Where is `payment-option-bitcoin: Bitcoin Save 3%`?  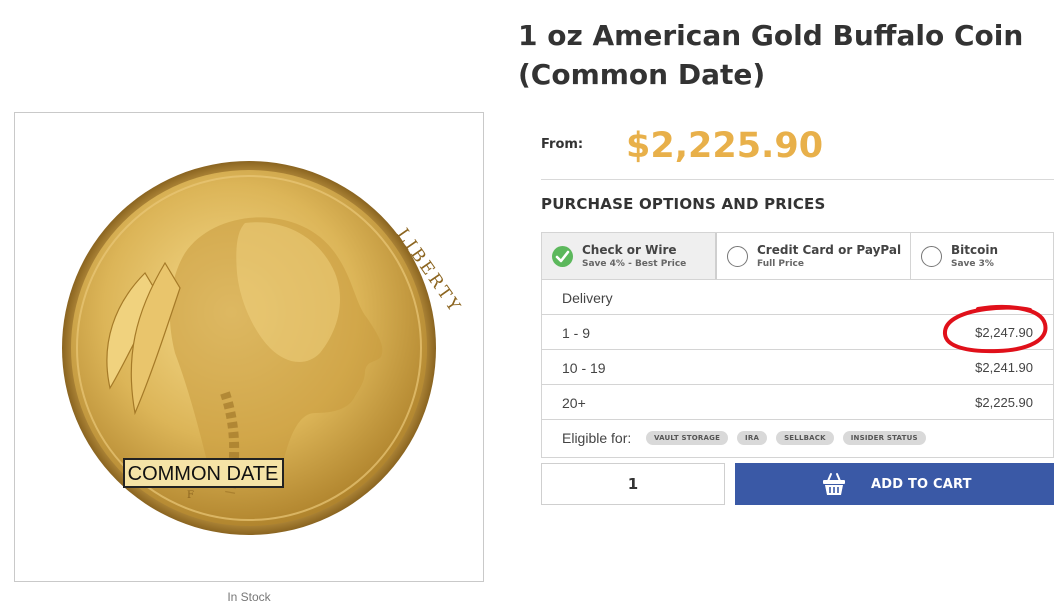 payment-option-bitcoin: Bitcoin Save 3% is located at coordinates (982, 256).